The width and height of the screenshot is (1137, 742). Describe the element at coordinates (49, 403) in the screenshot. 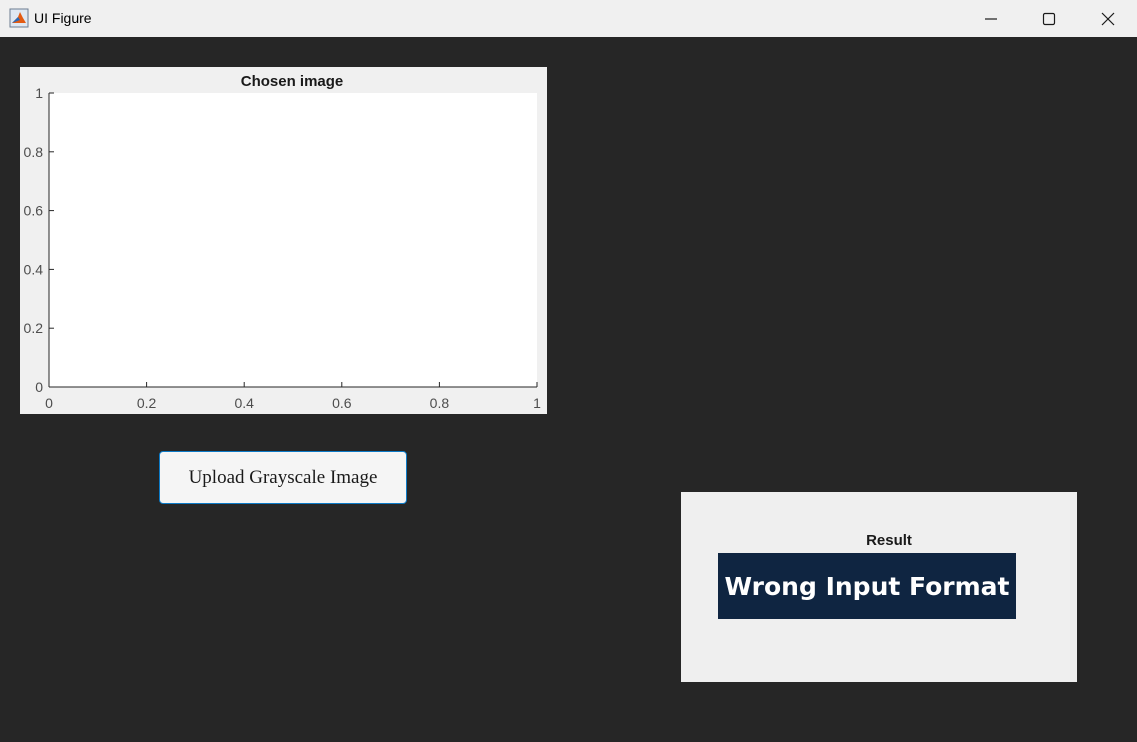

I see `x-tick-label: 0` at that location.